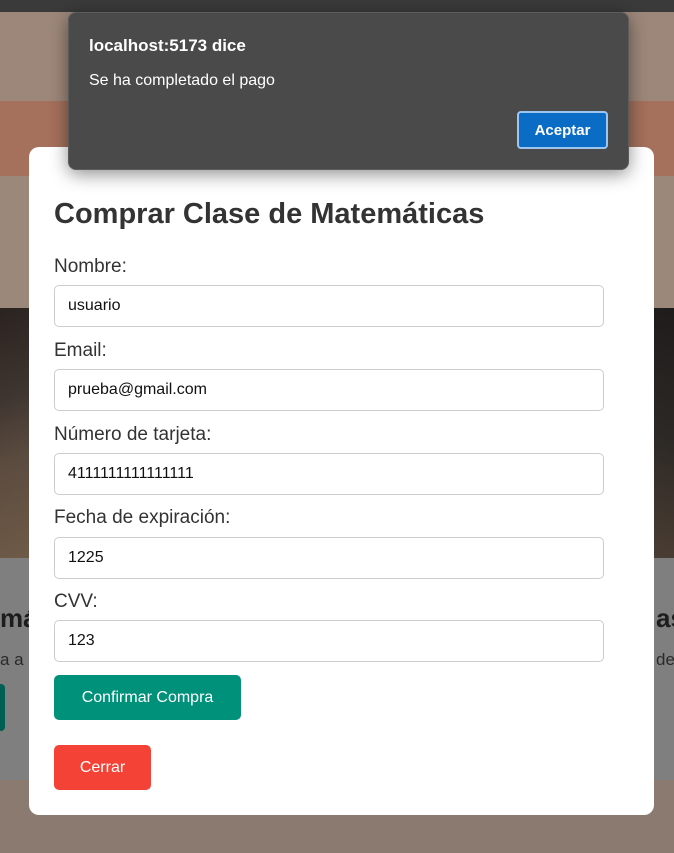 This screenshot has width=674, height=853. What do you see at coordinates (329, 474) in the screenshot?
I see `card-number-input` at bounding box center [329, 474].